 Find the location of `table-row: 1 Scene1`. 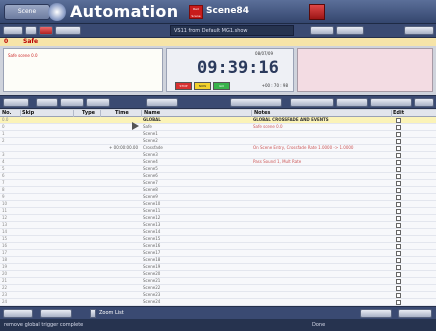

table-row: 1 Scene1 is located at coordinates (218, 134).